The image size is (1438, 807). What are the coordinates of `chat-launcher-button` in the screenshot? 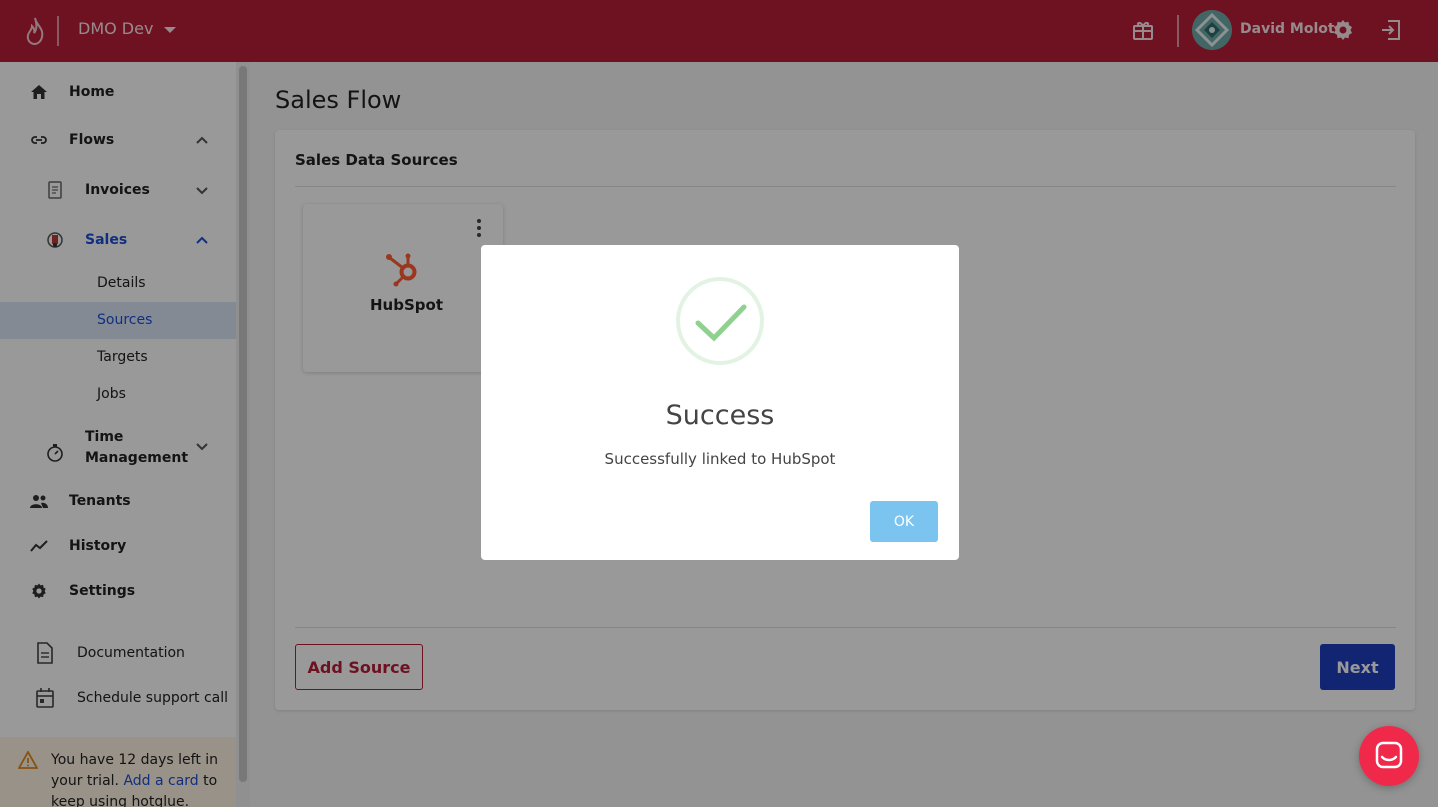 It's located at (1389, 756).